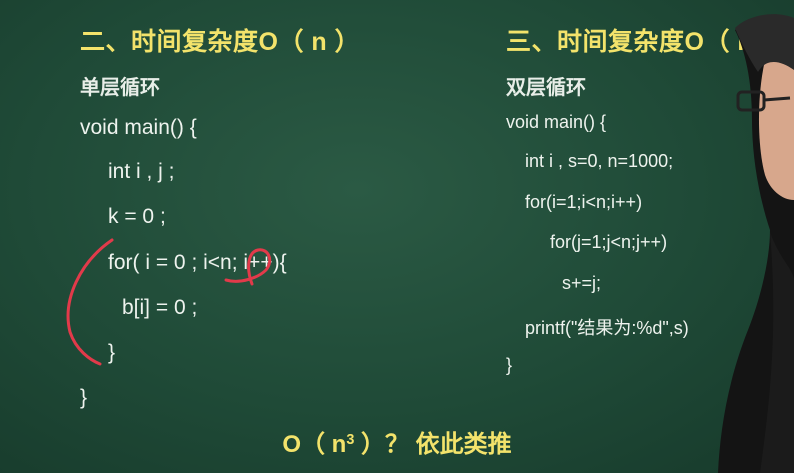  I want to click on circle-annotation, so click(248, 267).